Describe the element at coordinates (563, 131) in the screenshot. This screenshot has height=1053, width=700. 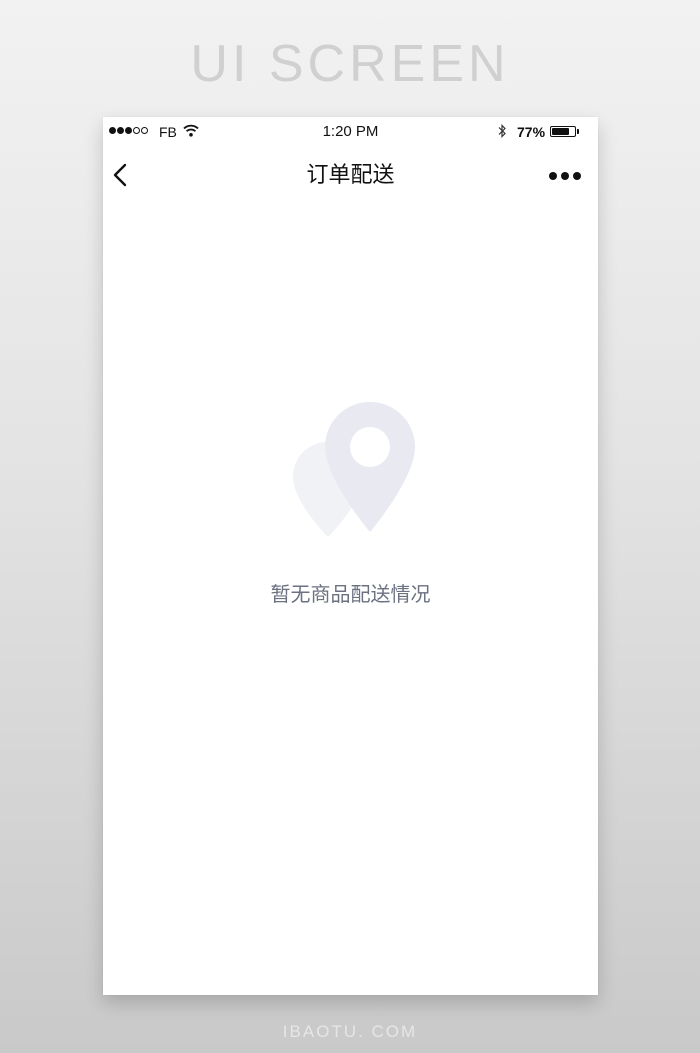
I see `battery-icon` at that location.